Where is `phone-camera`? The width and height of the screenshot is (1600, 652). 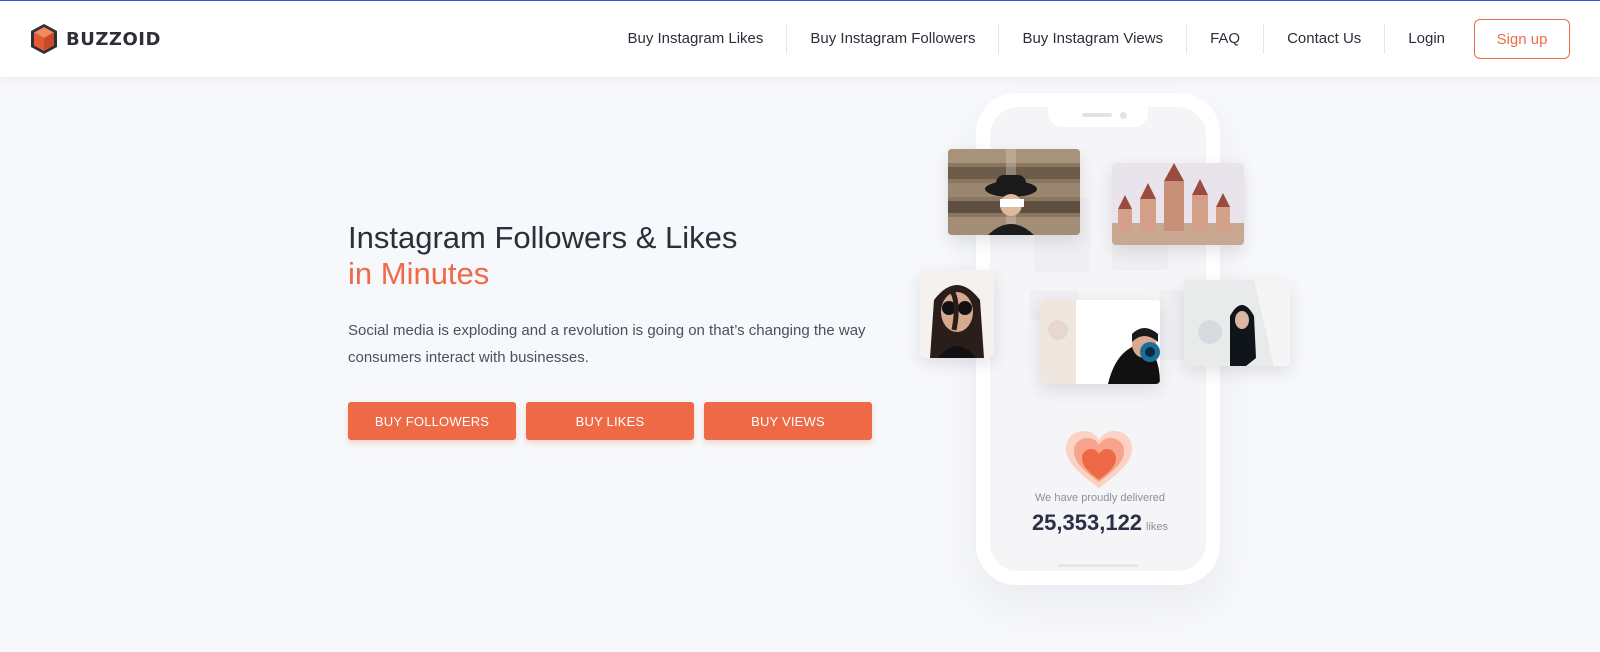
phone-camera is located at coordinates (1123, 115).